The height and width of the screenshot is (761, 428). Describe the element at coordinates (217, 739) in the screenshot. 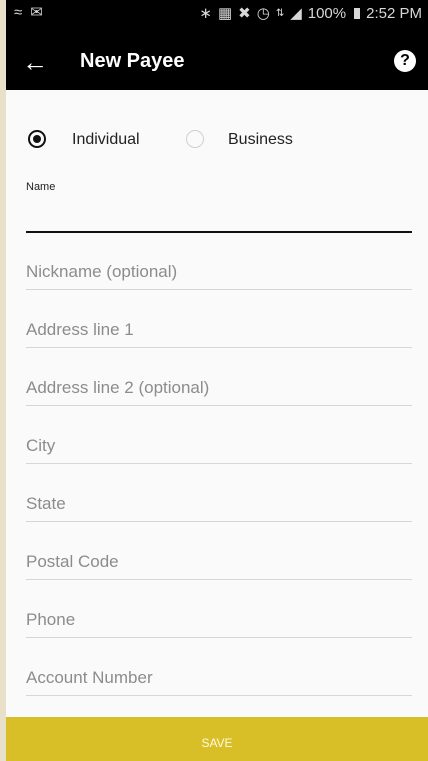

I see `save-button: SAVE` at that location.